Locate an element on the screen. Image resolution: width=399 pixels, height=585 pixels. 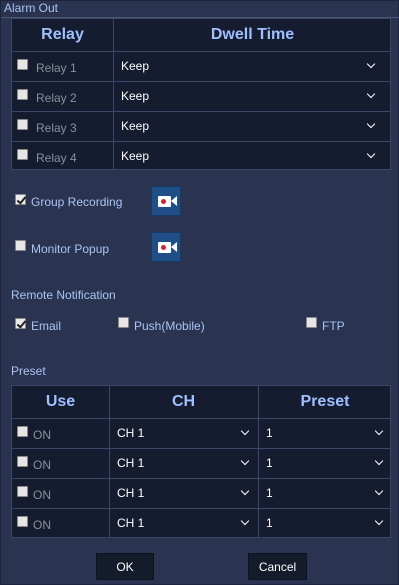
push-mobile-label: Push(Mobile) is located at coordinates (169, 326).